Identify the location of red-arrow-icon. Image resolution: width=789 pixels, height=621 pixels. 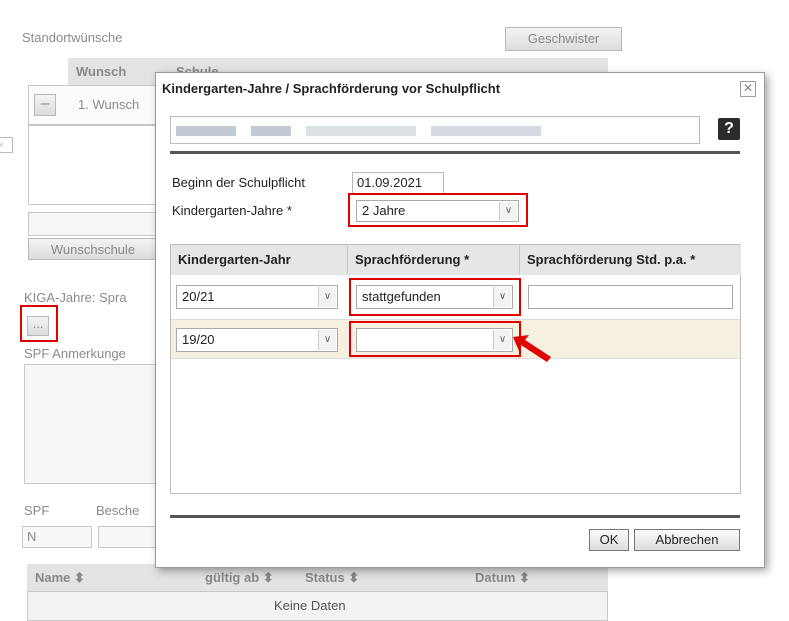
(532, 348).